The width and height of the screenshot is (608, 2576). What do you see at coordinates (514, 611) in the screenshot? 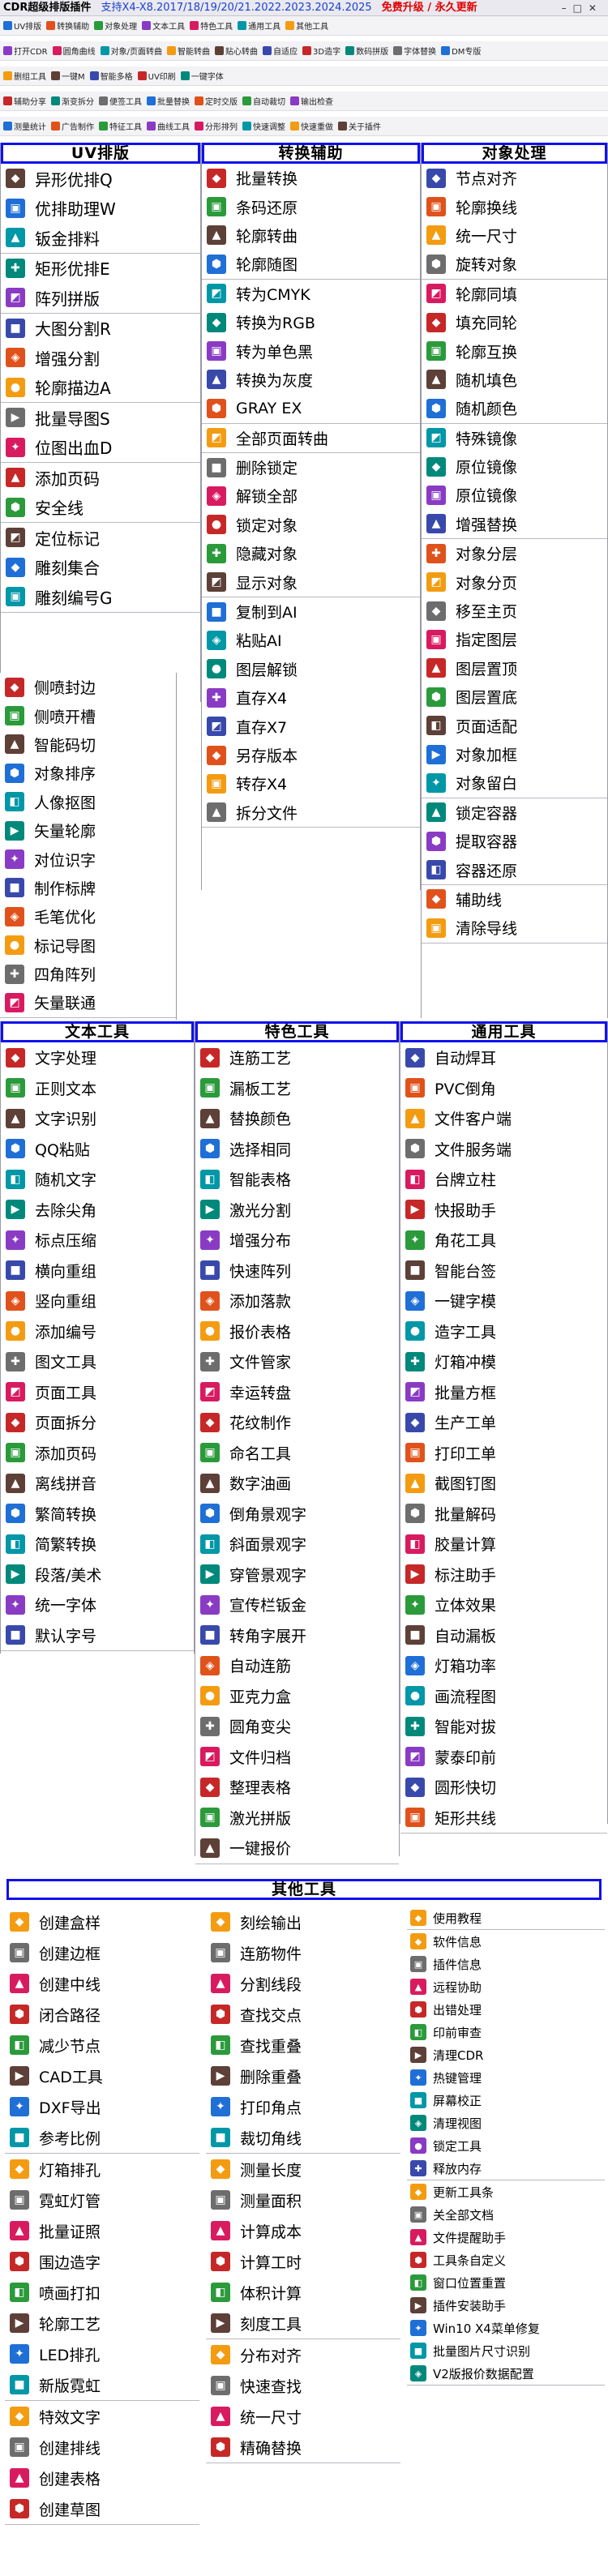
I see `tool-item: ◆ 移至主页` at bounding box center [514, 611].